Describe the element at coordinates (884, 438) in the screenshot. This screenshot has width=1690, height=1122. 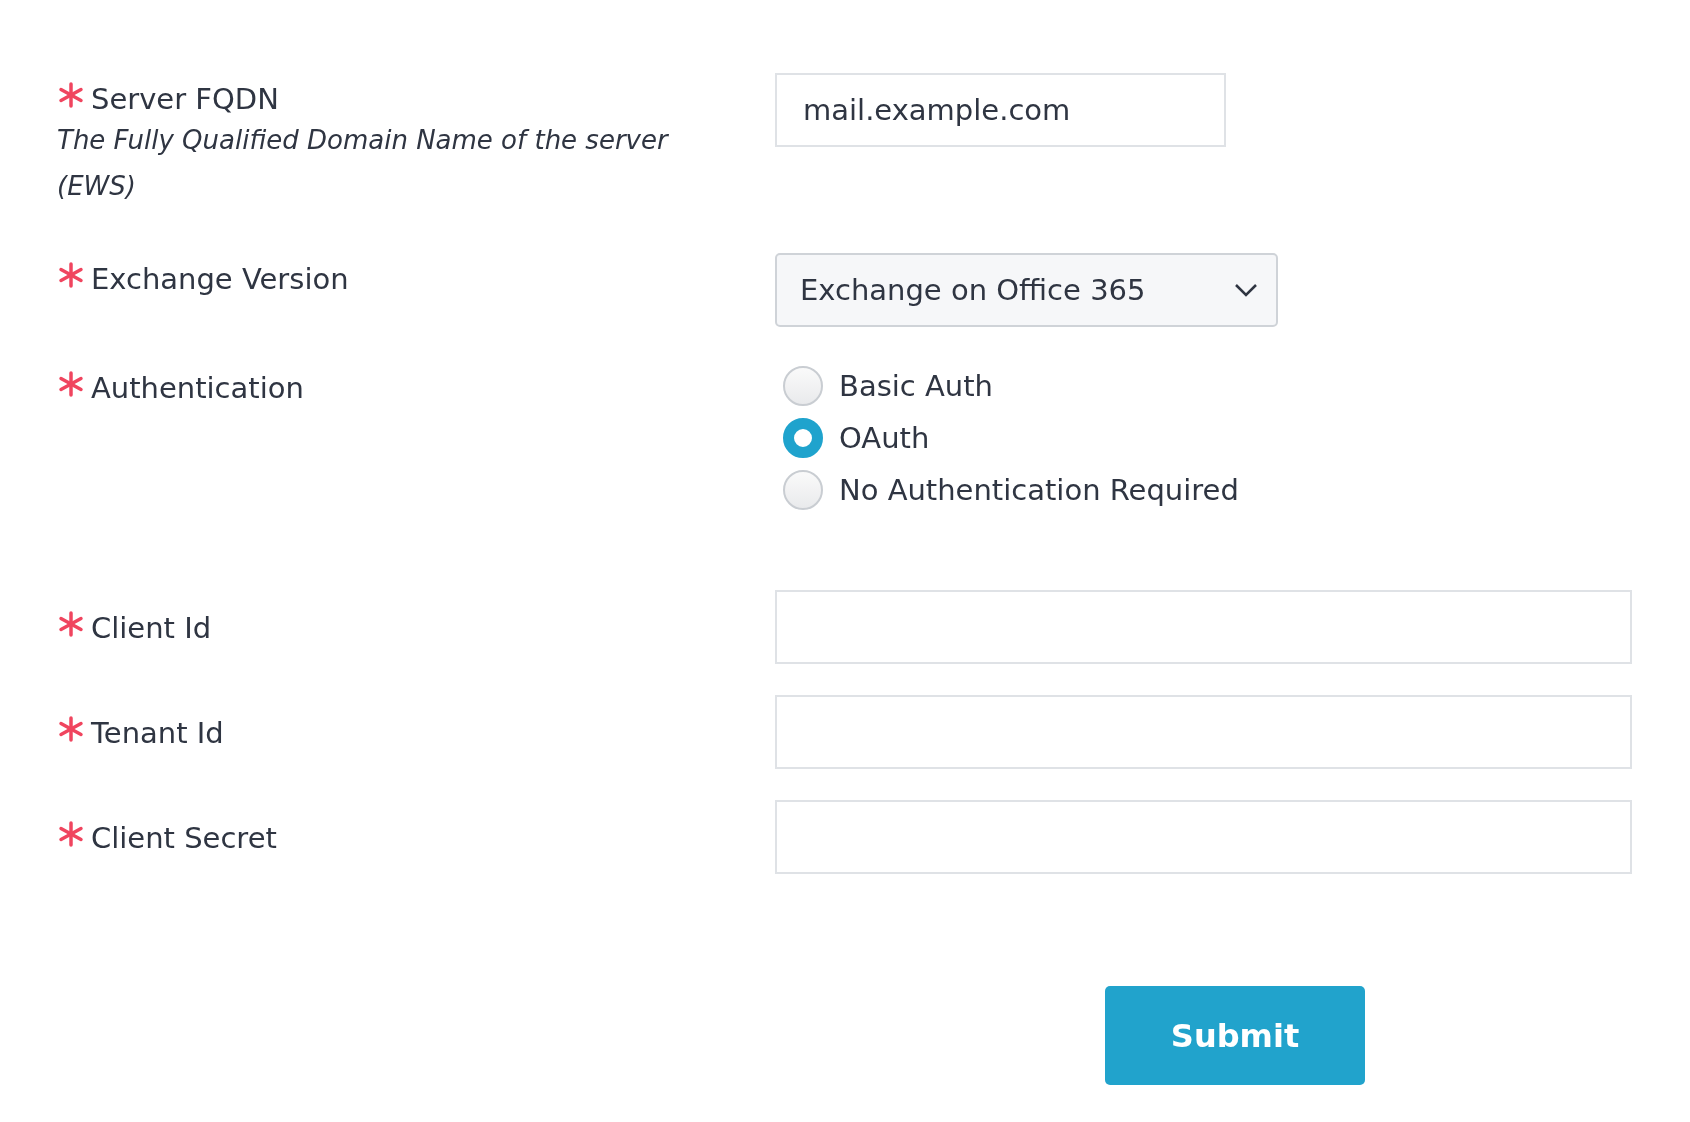
I see `radio-label: OAuth` at that location.